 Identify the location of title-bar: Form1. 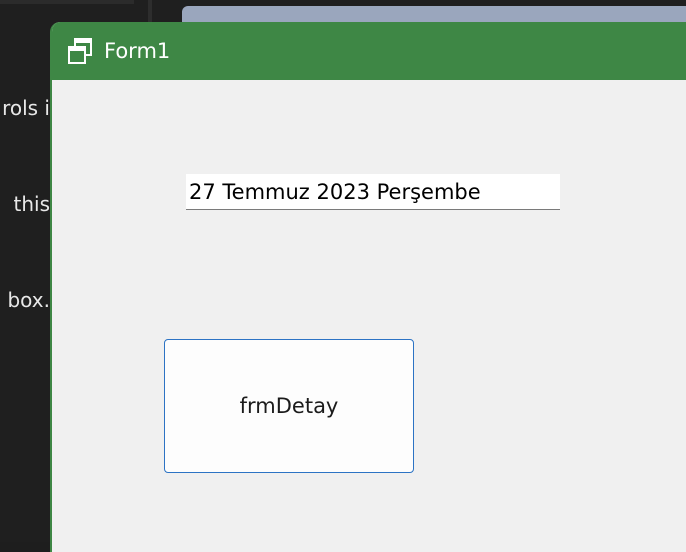
(369, 51).